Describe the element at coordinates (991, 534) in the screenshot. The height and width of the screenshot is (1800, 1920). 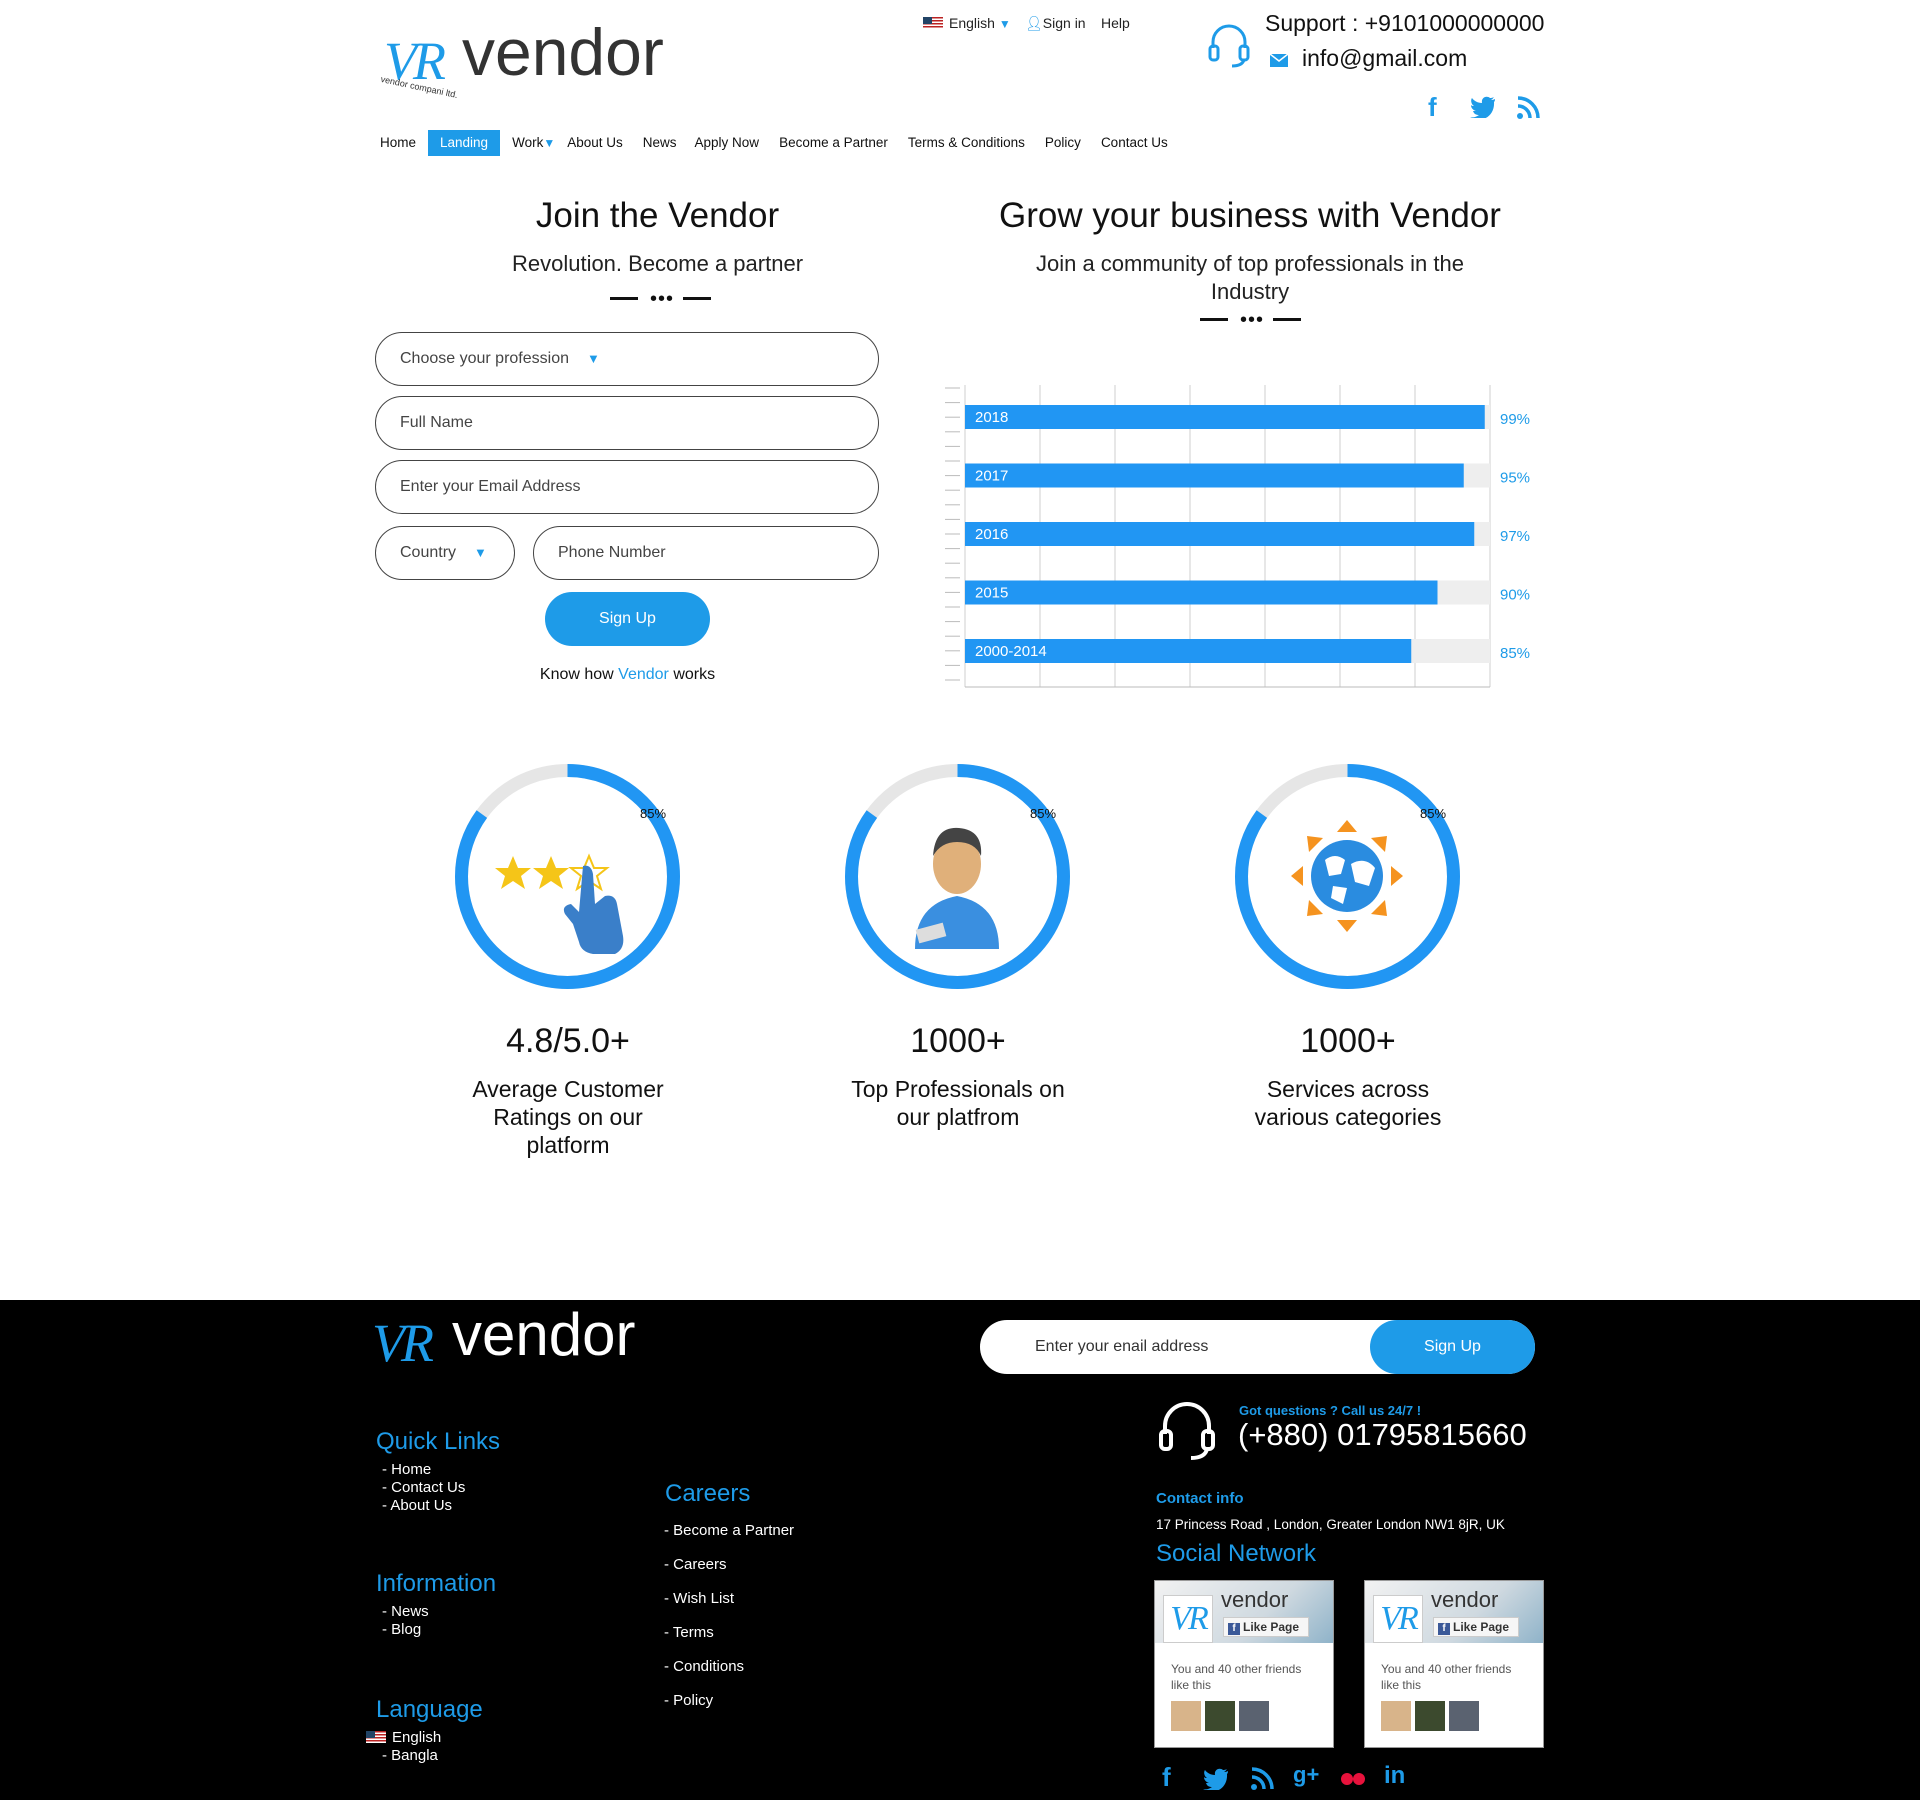
I see `bar-category-label: 2016` at that location.